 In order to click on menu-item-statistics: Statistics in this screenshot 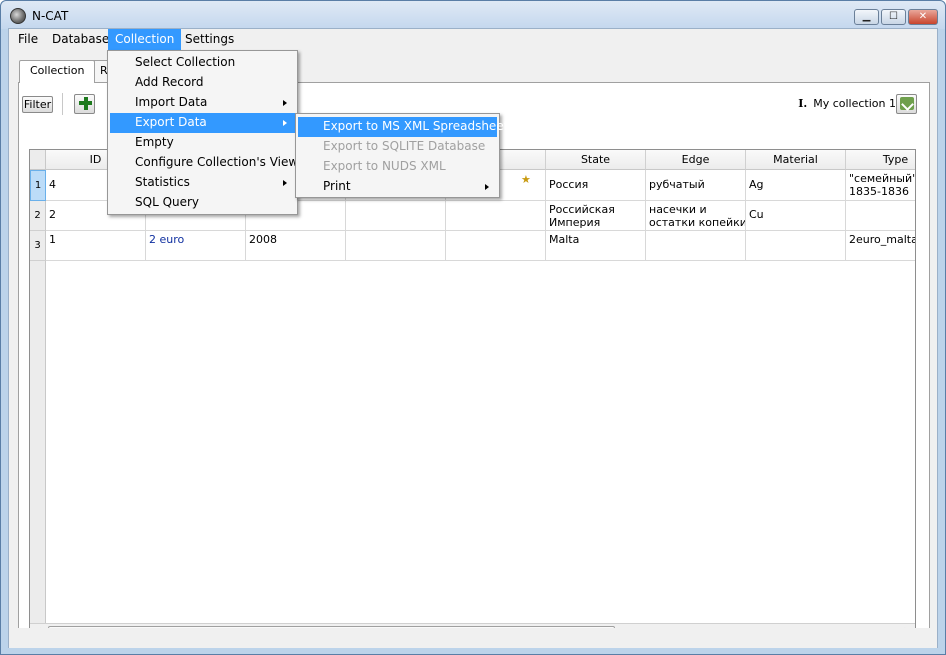, I will do `click(202, 183)`.